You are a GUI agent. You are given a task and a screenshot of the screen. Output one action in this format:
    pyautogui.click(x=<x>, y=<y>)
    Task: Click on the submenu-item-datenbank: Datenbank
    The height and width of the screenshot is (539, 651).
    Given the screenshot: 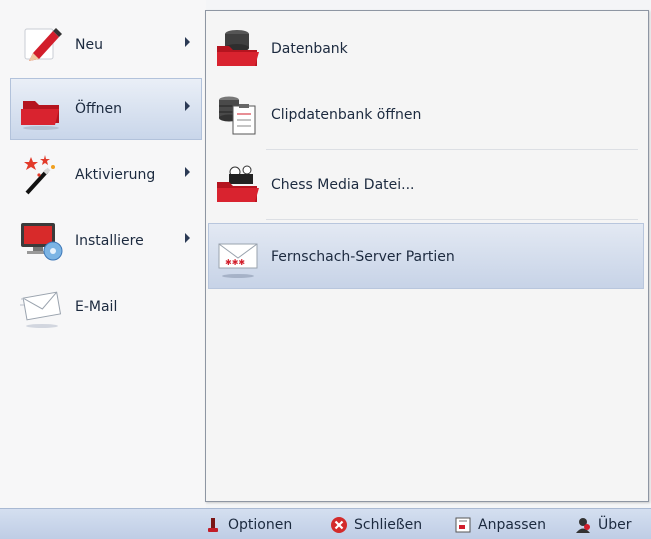 What is the action you would take?
    pyautogui.click(x=426, y=48)
    